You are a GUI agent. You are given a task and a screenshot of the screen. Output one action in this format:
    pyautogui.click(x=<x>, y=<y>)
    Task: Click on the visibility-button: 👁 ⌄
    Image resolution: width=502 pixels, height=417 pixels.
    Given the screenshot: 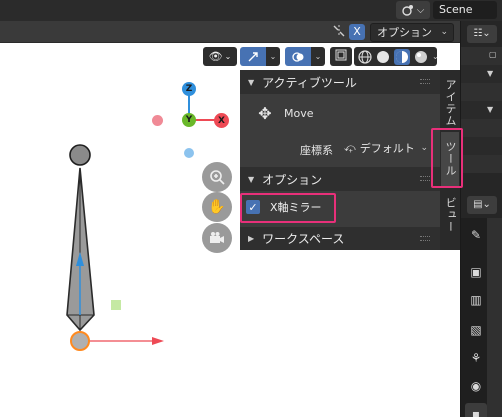 What is the action you would take?
    pyautogui.click(x=220, y=56)
    